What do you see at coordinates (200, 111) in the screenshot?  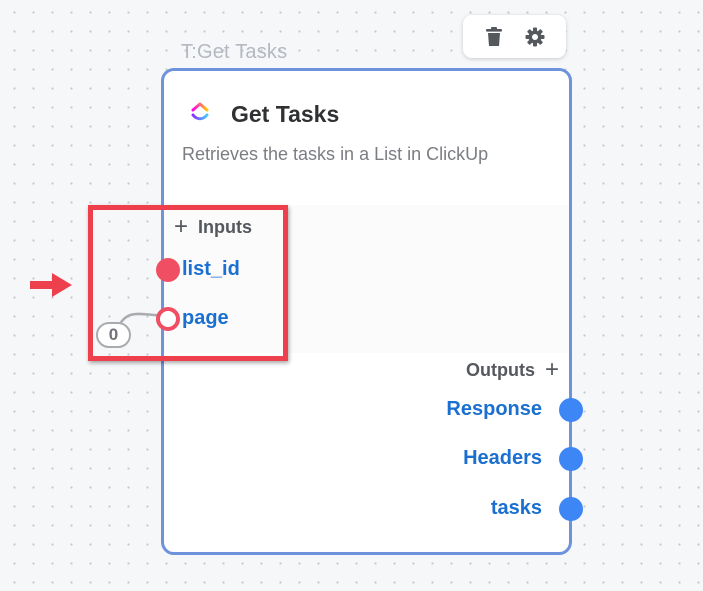 I see `clickup-logo-icon` at bounding box center [200, 111].